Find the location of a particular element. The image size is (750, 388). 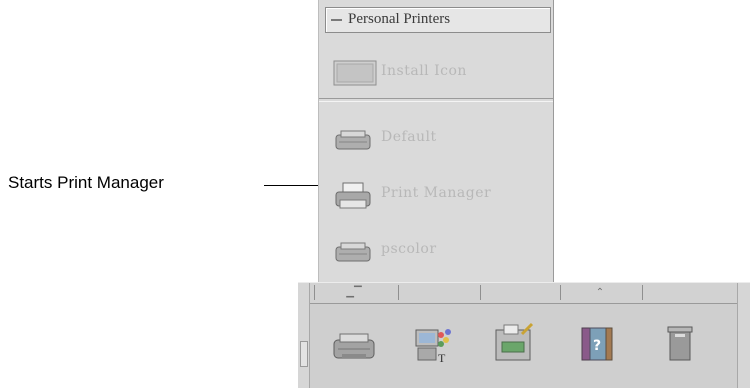

subpanel-arrow-row: ▁▔ ⌃ is located at coordinates (524, 293).